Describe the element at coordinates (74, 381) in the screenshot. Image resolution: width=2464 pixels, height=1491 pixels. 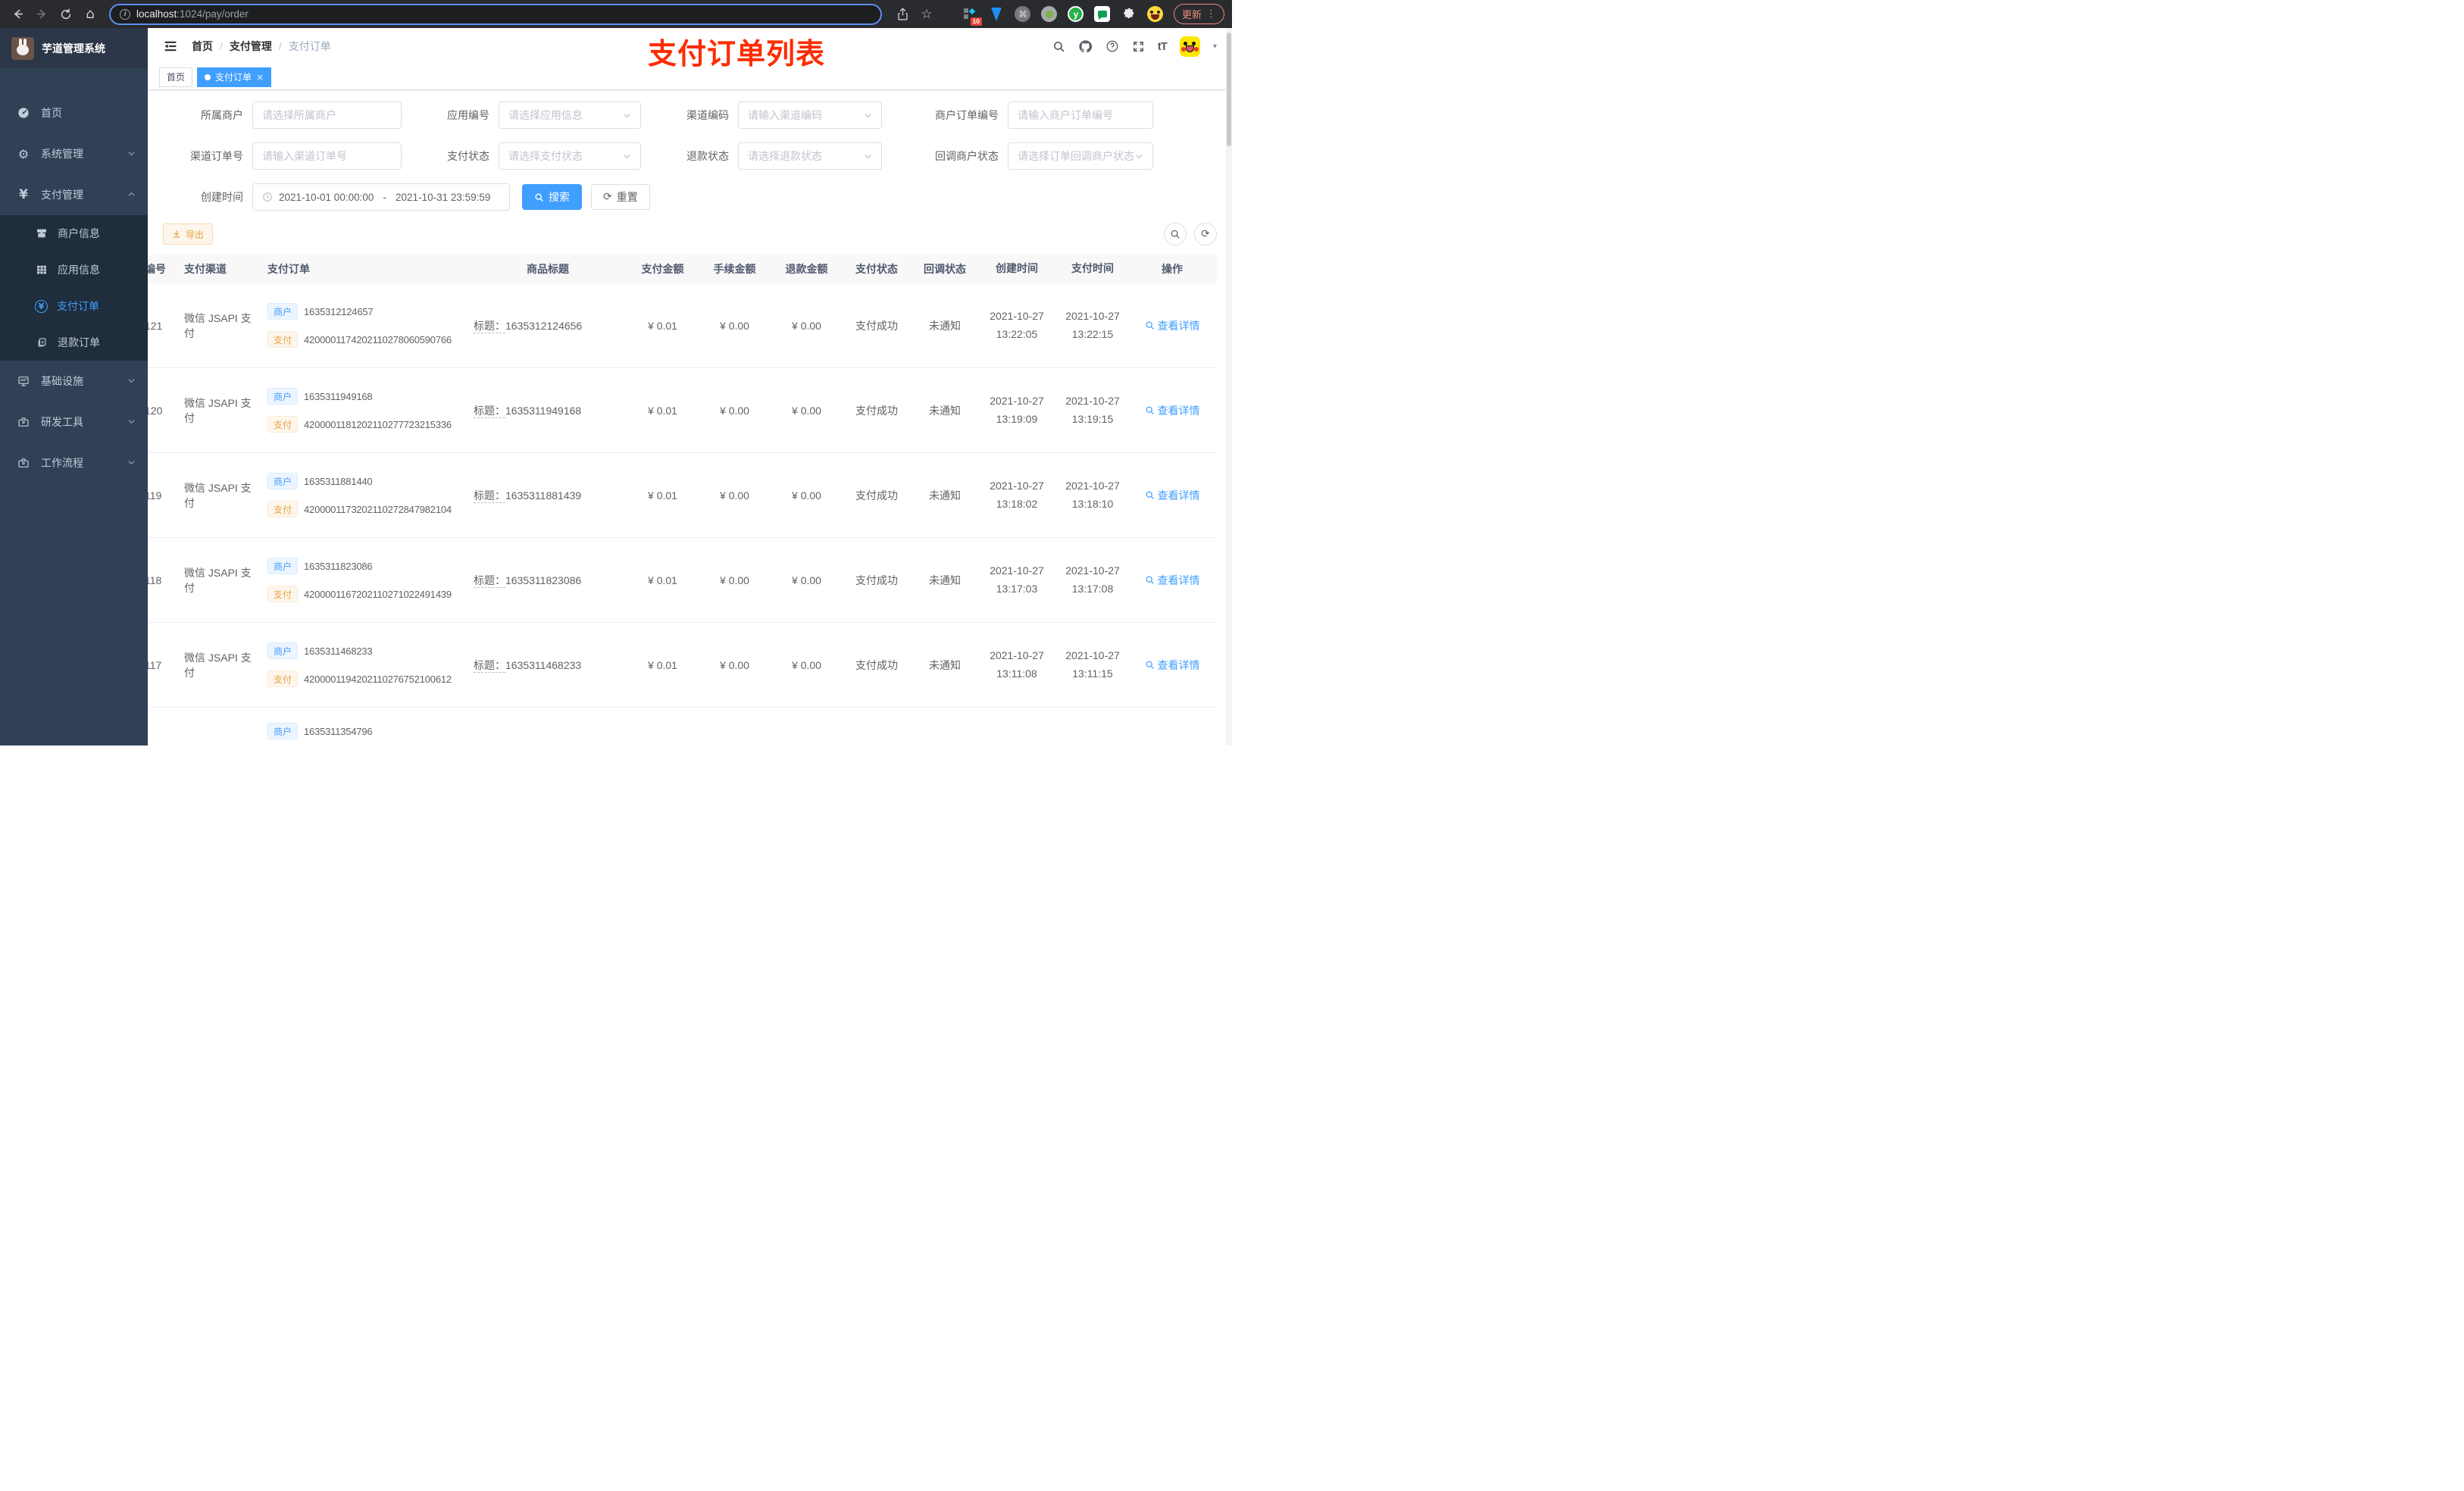
I see `sidebar-item-infra: 基础设施` at that location.